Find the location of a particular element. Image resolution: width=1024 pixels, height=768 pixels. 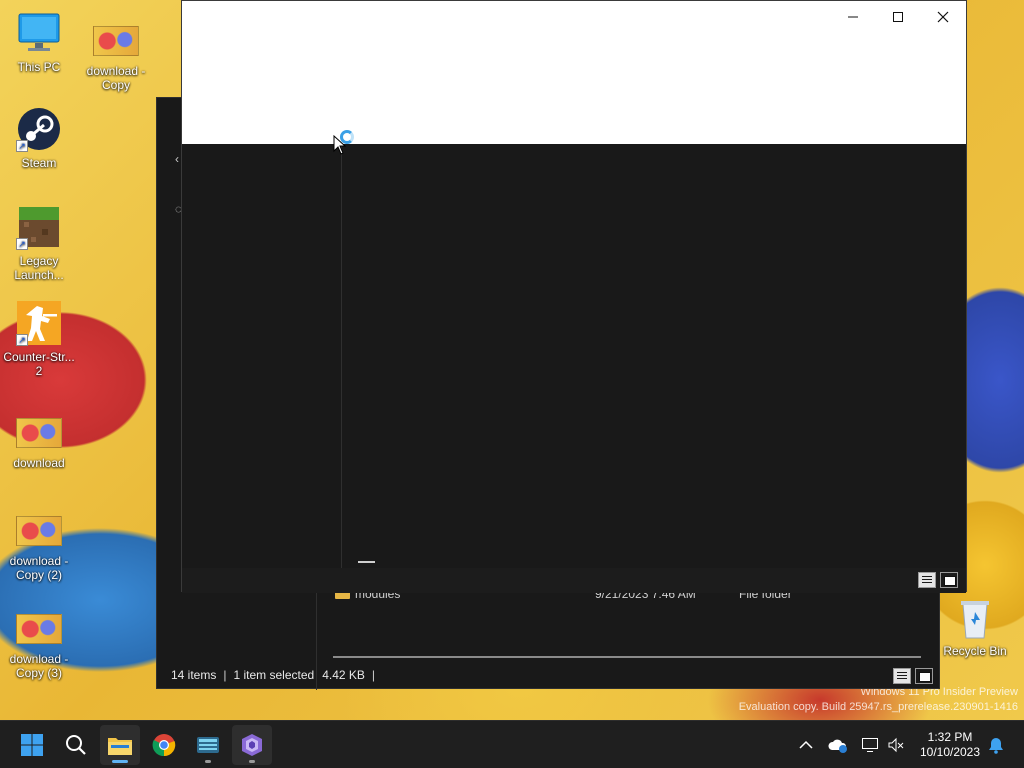

search-icon is located at coordinates (76, 745).